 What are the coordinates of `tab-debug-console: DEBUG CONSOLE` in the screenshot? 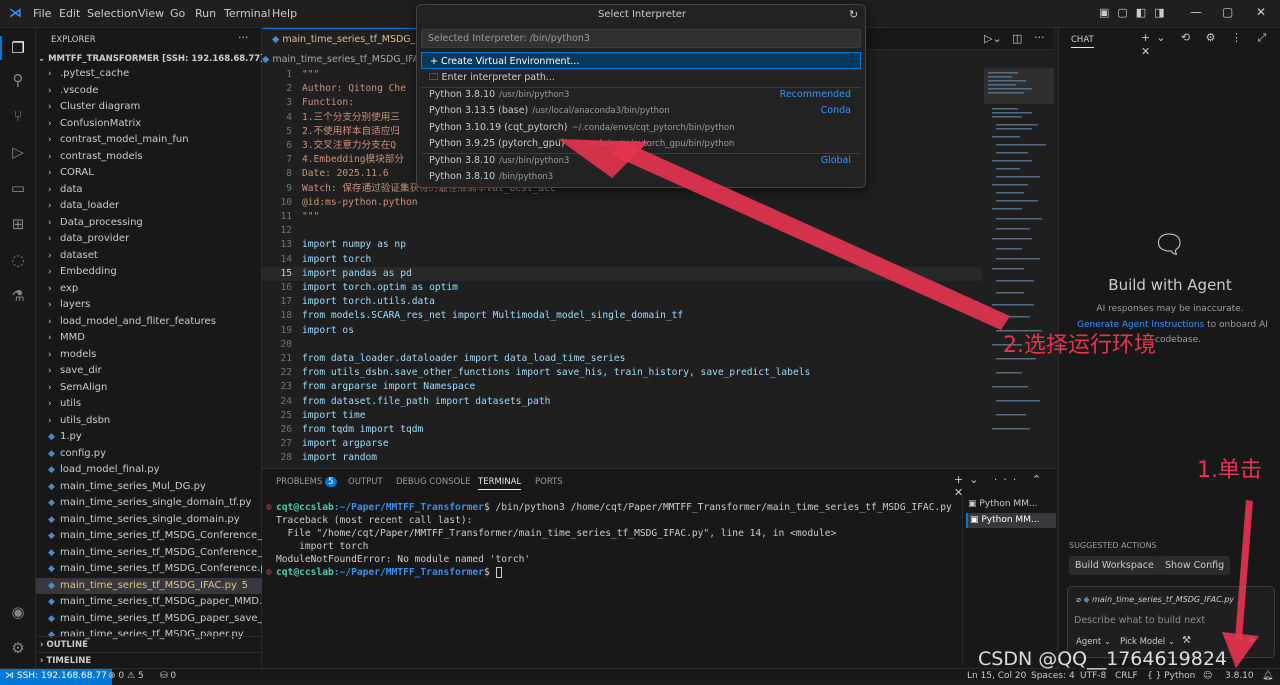 It's located at (433, 482).